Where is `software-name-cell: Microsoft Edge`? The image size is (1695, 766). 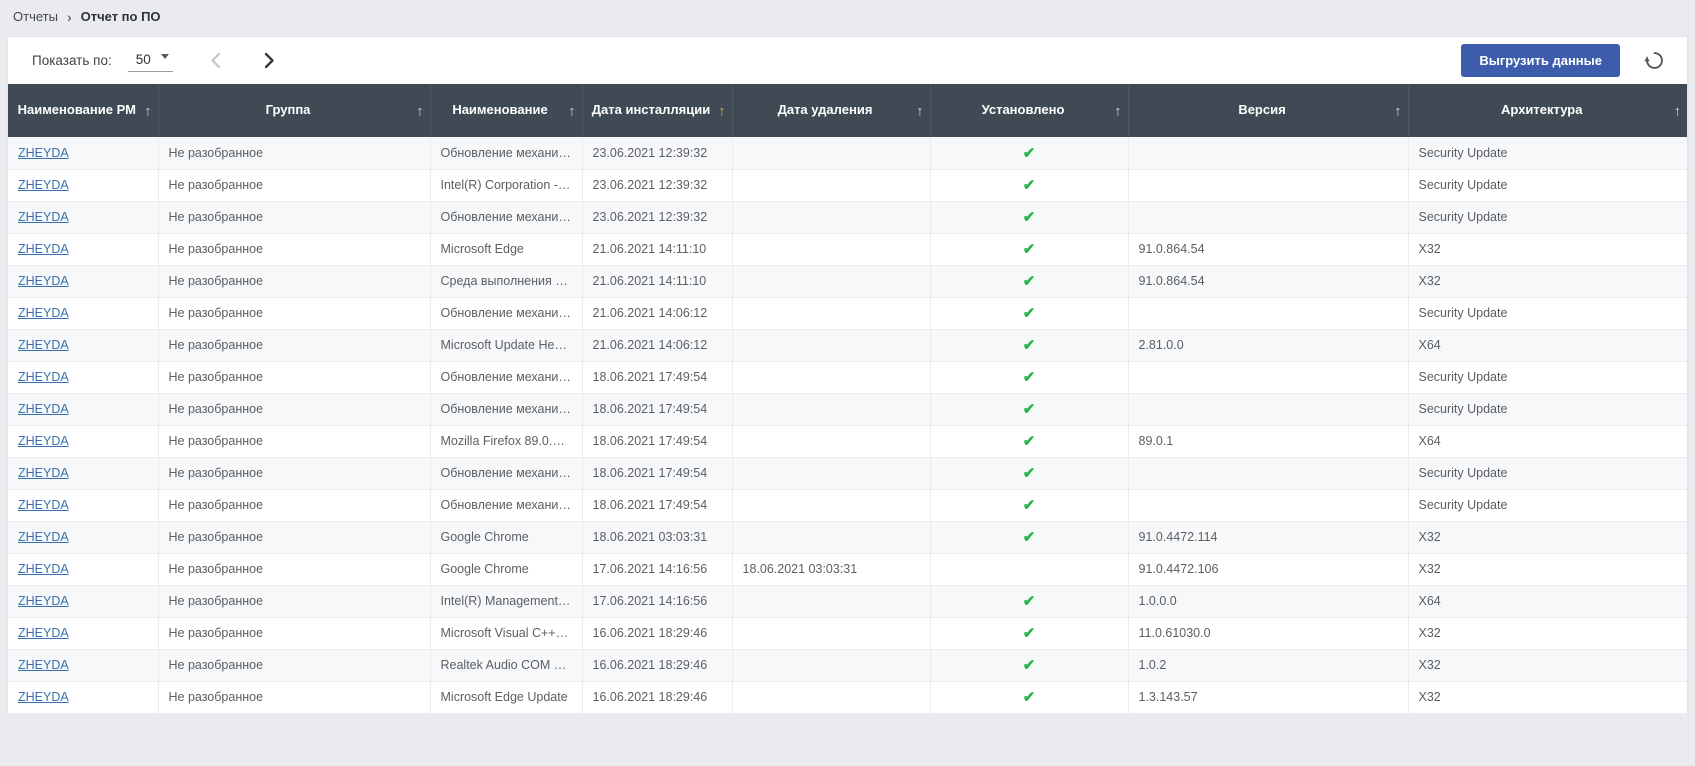
software-name-cell: Microsoft Edge is located at coordinates (506, 249).